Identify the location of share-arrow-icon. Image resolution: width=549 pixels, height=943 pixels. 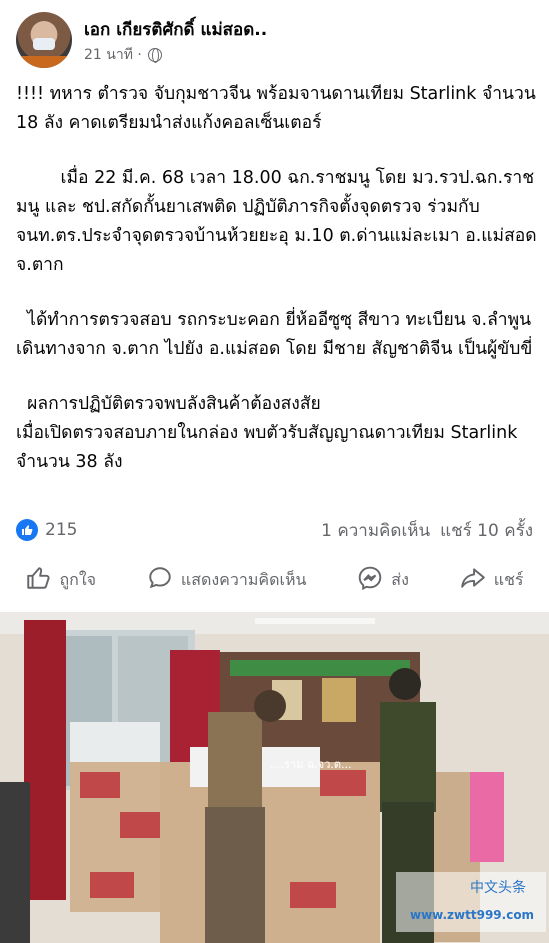
(473, 580).